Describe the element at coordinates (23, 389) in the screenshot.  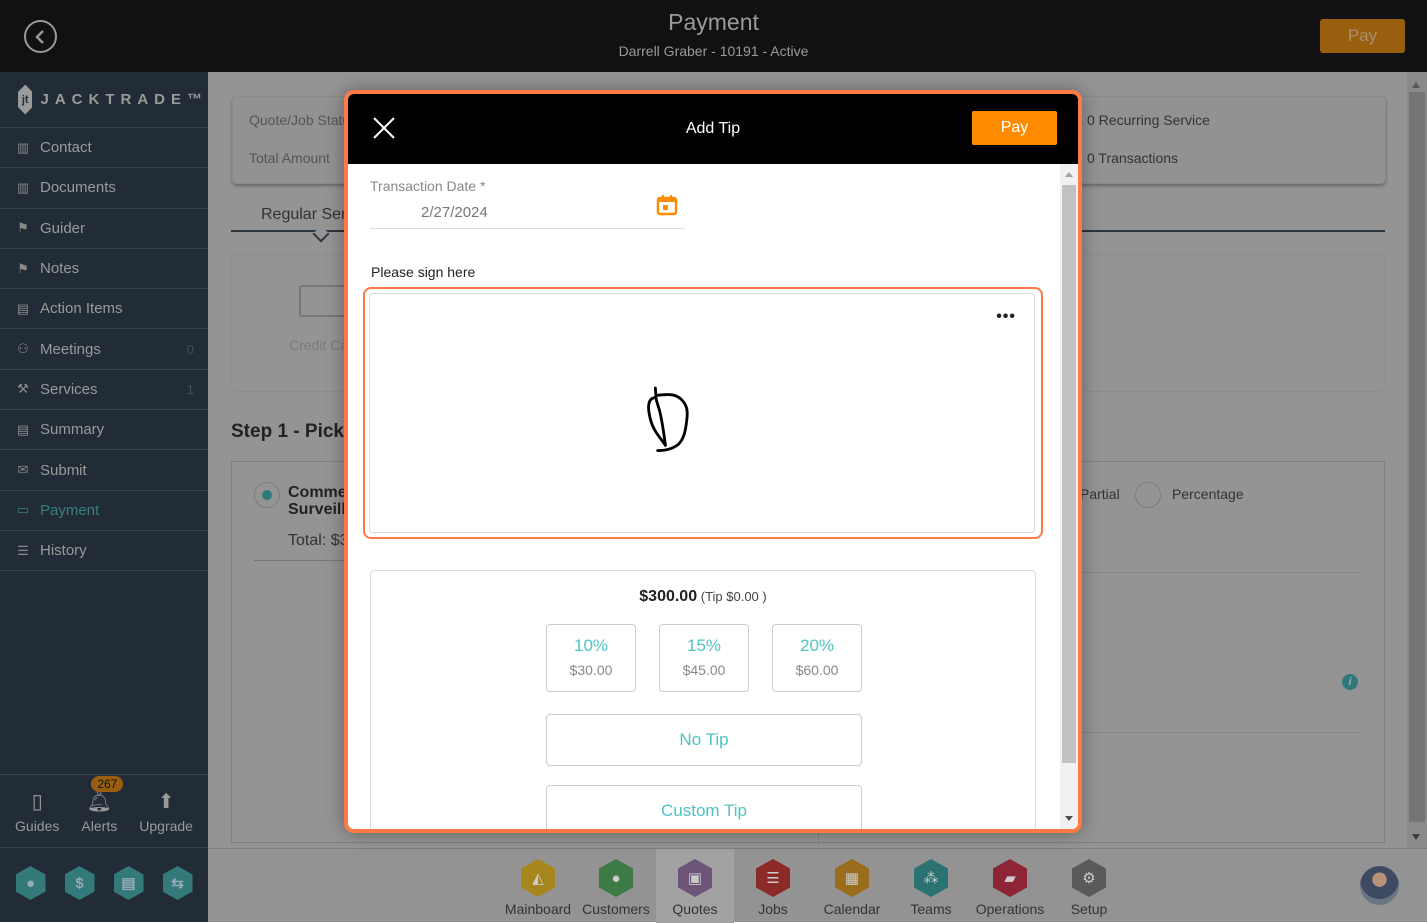
I see `services-icon: ⚒` at that location.